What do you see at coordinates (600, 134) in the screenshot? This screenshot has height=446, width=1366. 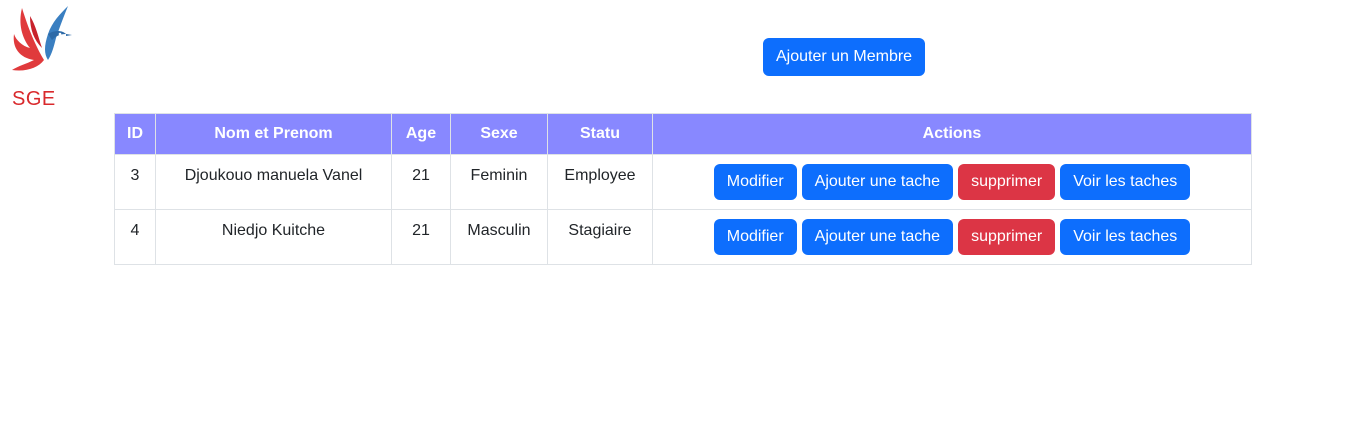 I see `column-header-statu: Statu` at bounding box center [600, 134].